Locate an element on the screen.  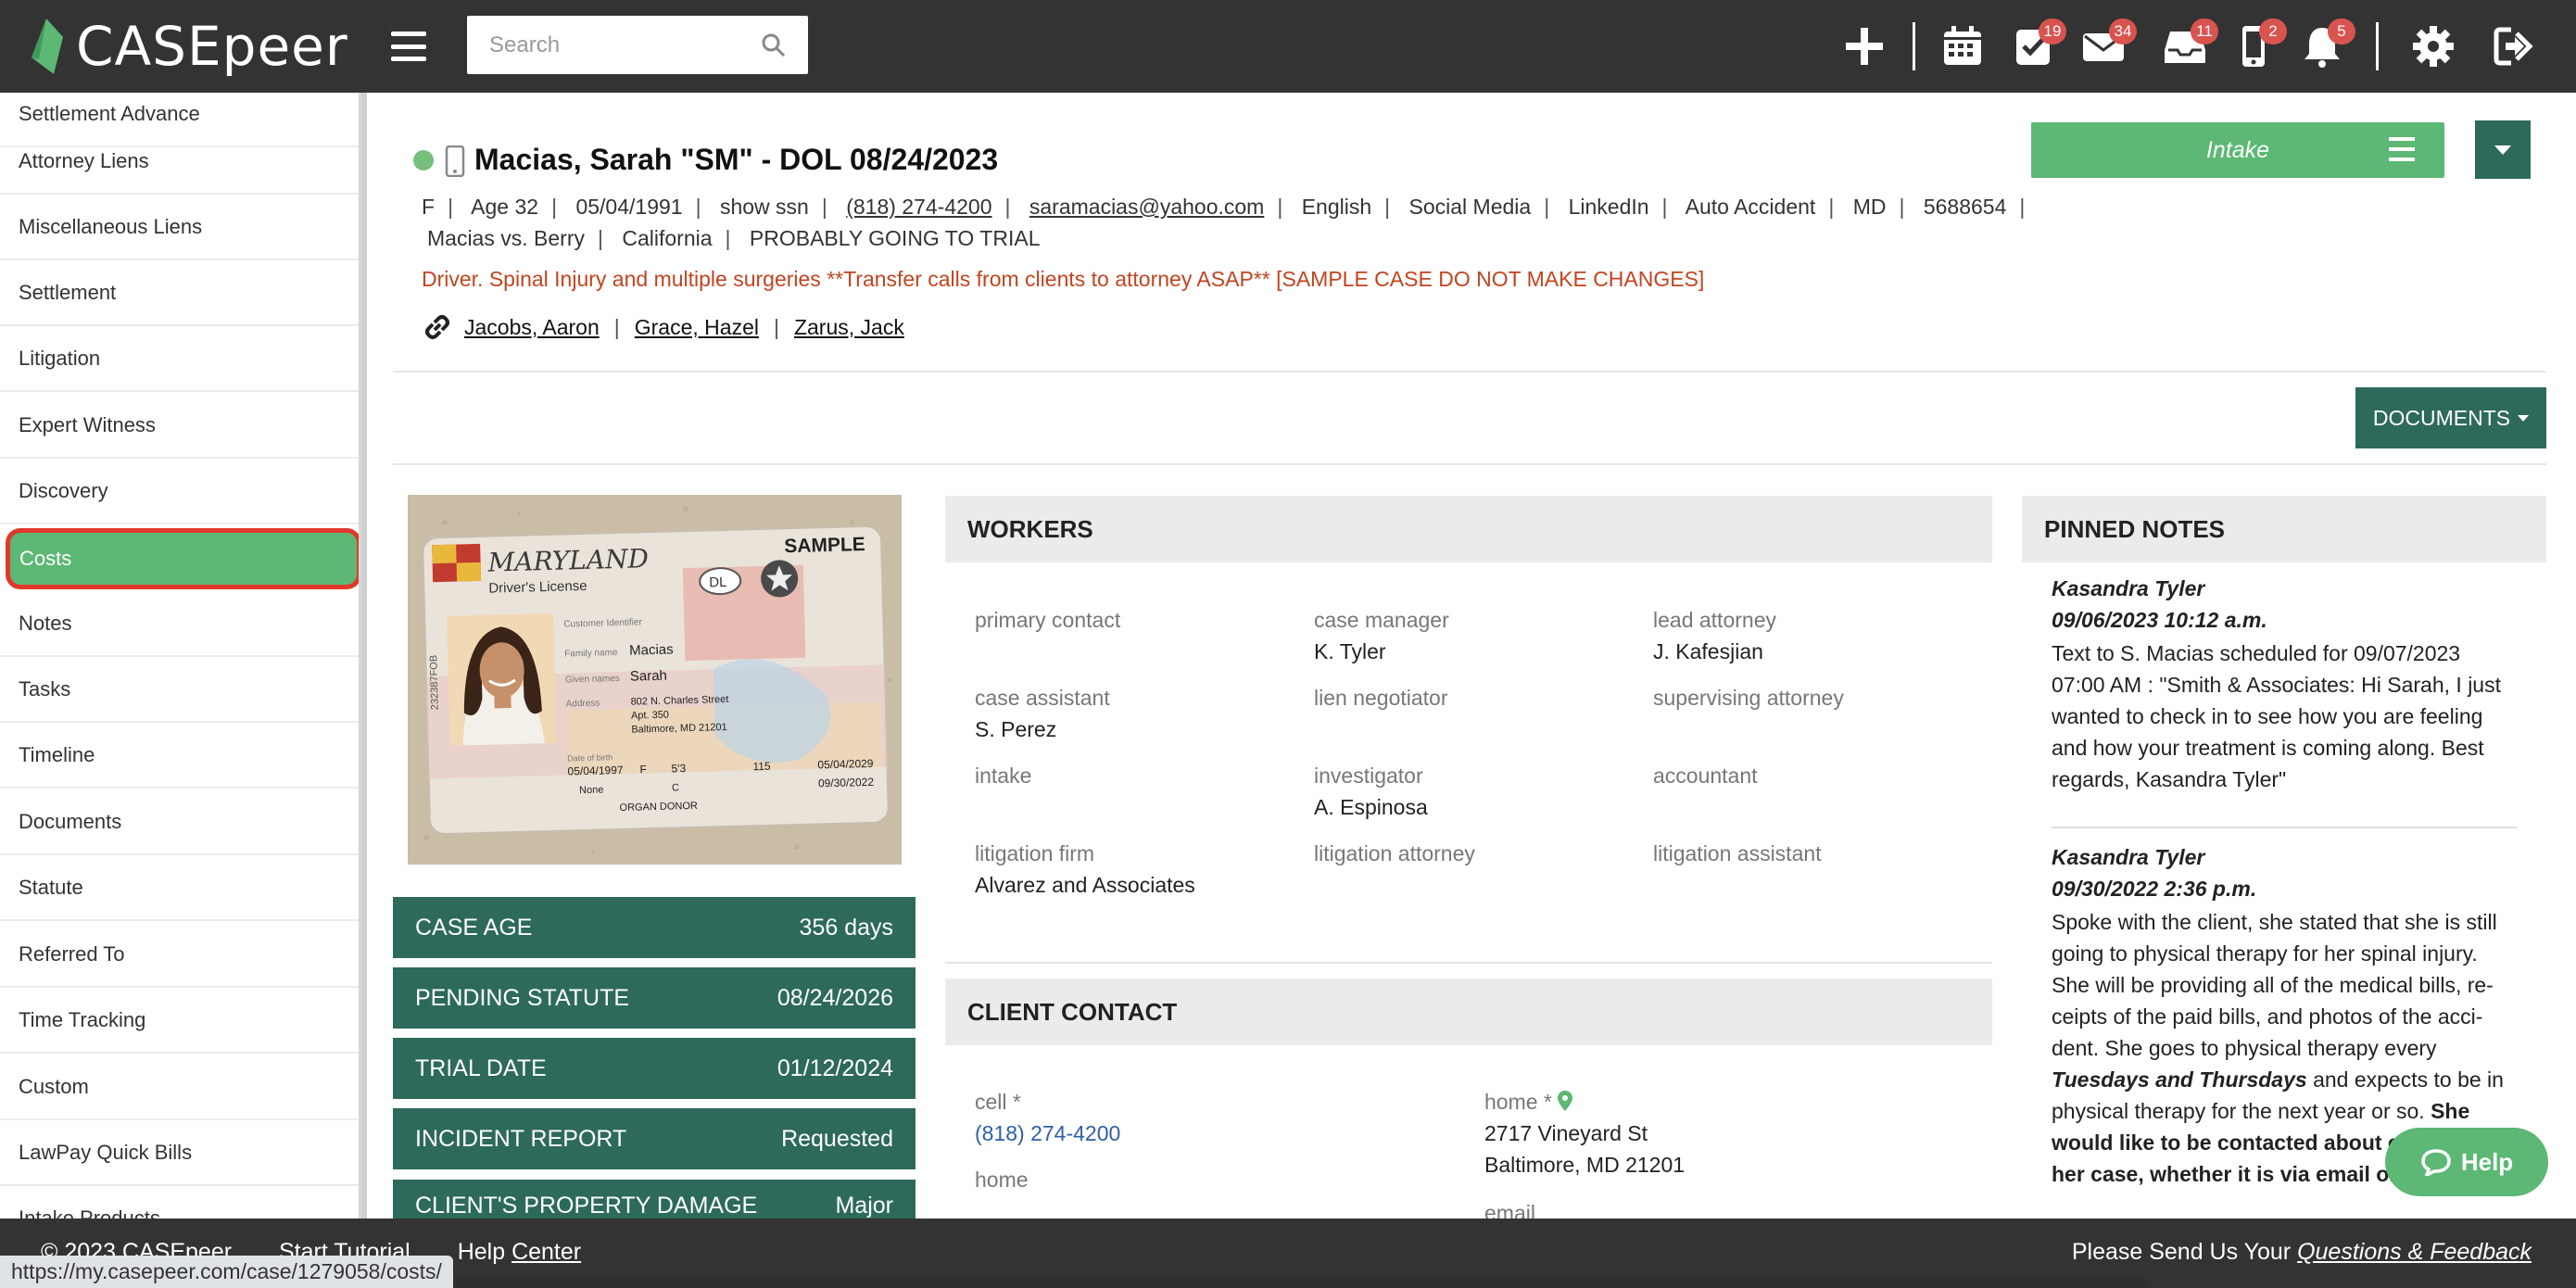
note-bold-text: her case, whether it is via email or is located at coordinates (2225, 1174).